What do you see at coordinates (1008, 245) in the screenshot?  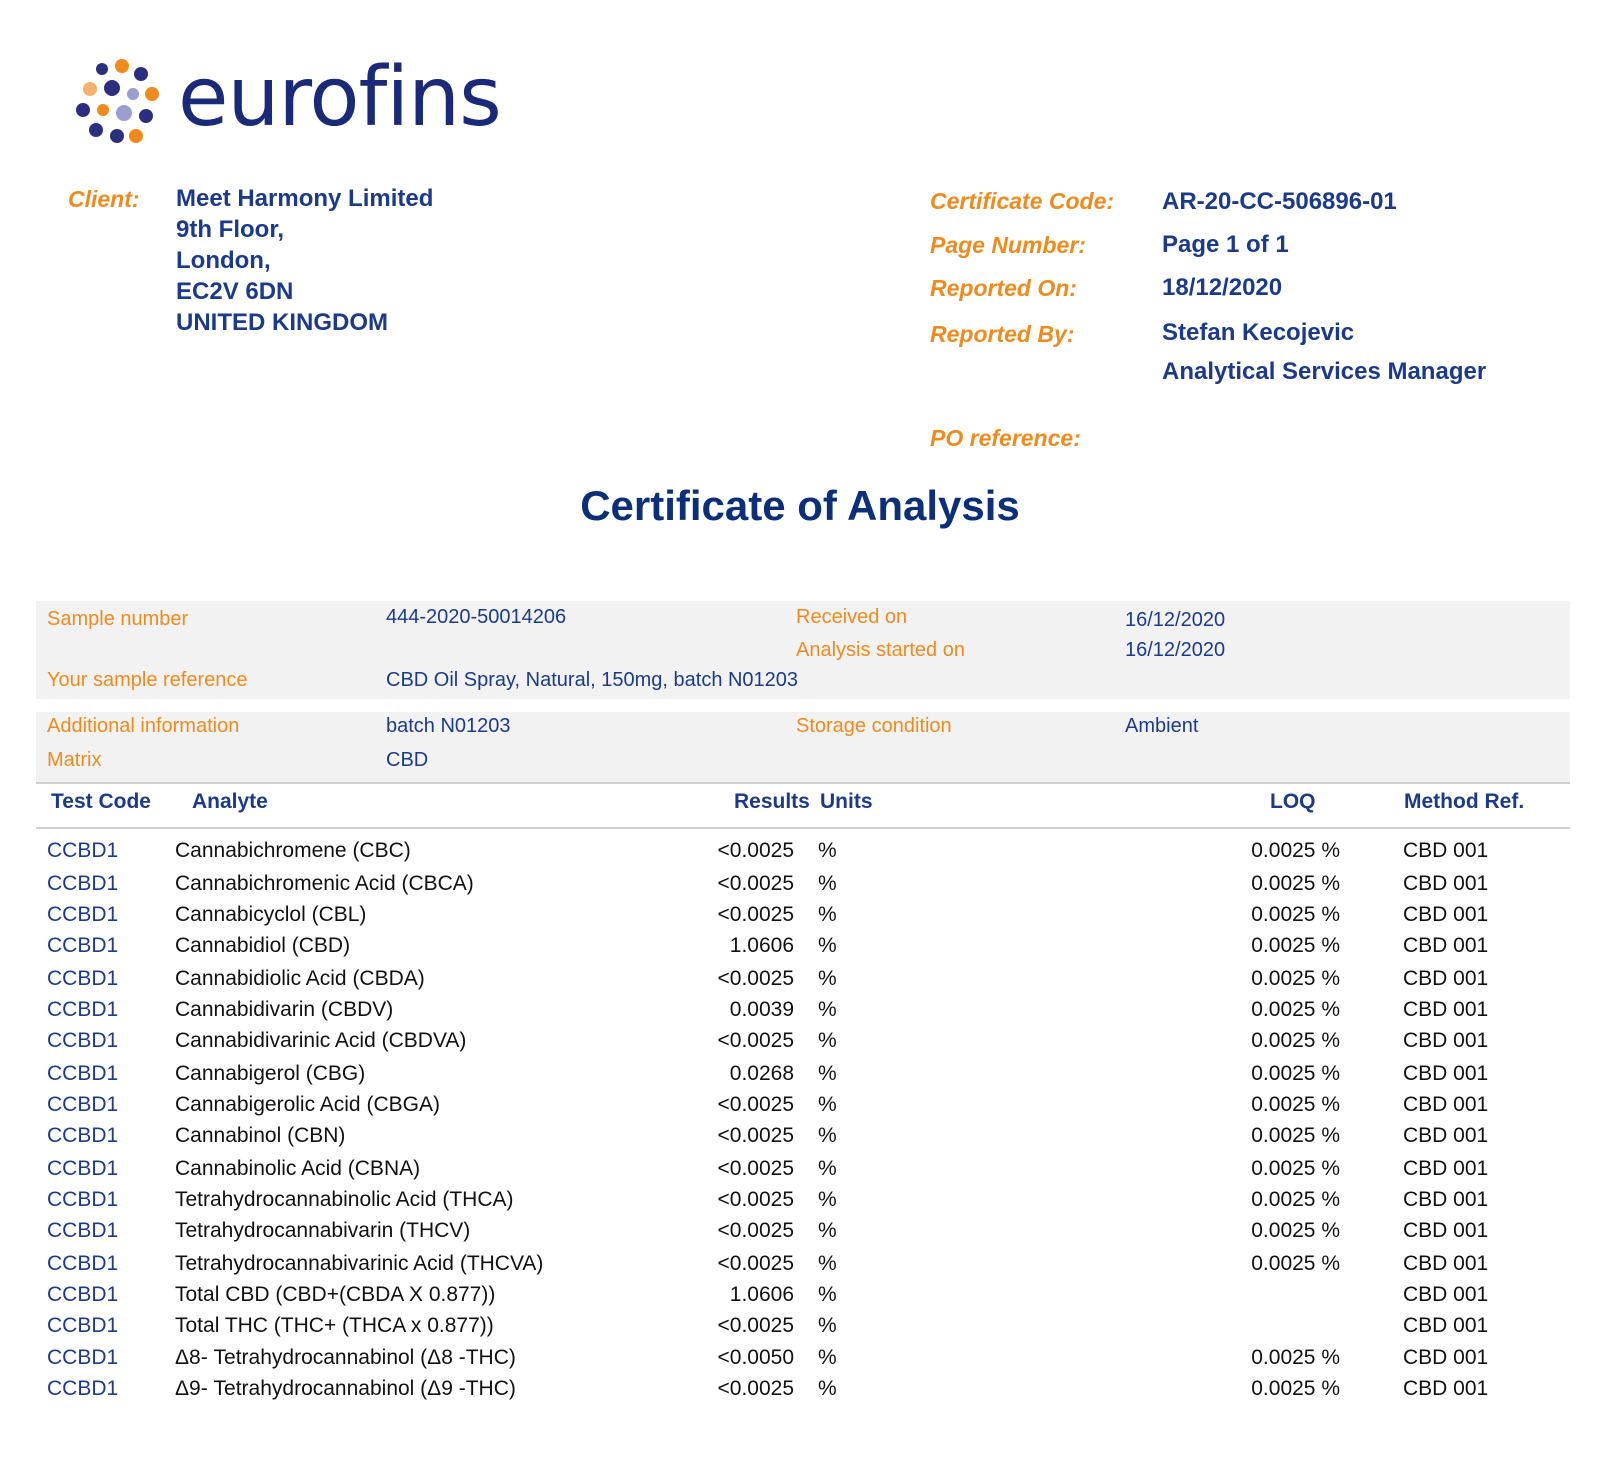 I see `page-number-label: Page Number:` at bounding box center [1008, 245].